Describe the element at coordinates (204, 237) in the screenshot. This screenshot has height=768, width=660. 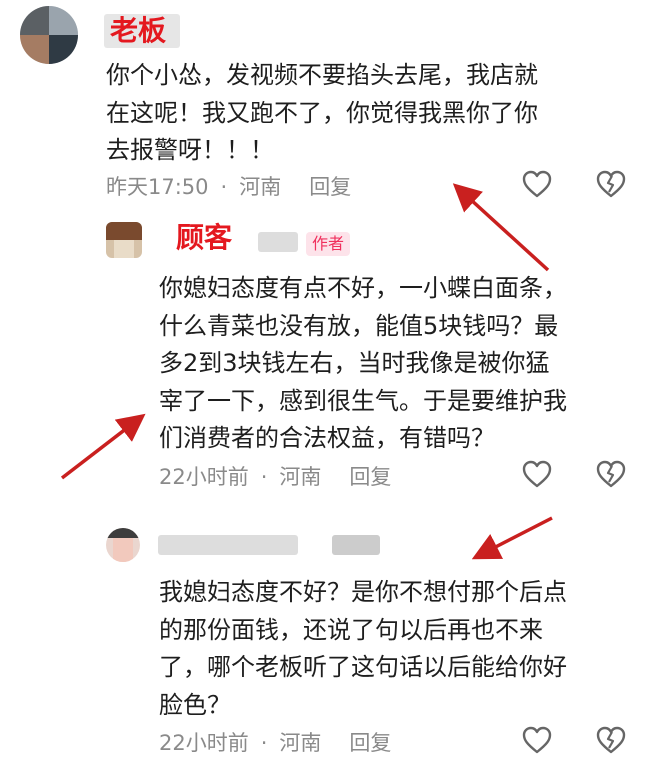
I see `username-label: 顾客` at that location.